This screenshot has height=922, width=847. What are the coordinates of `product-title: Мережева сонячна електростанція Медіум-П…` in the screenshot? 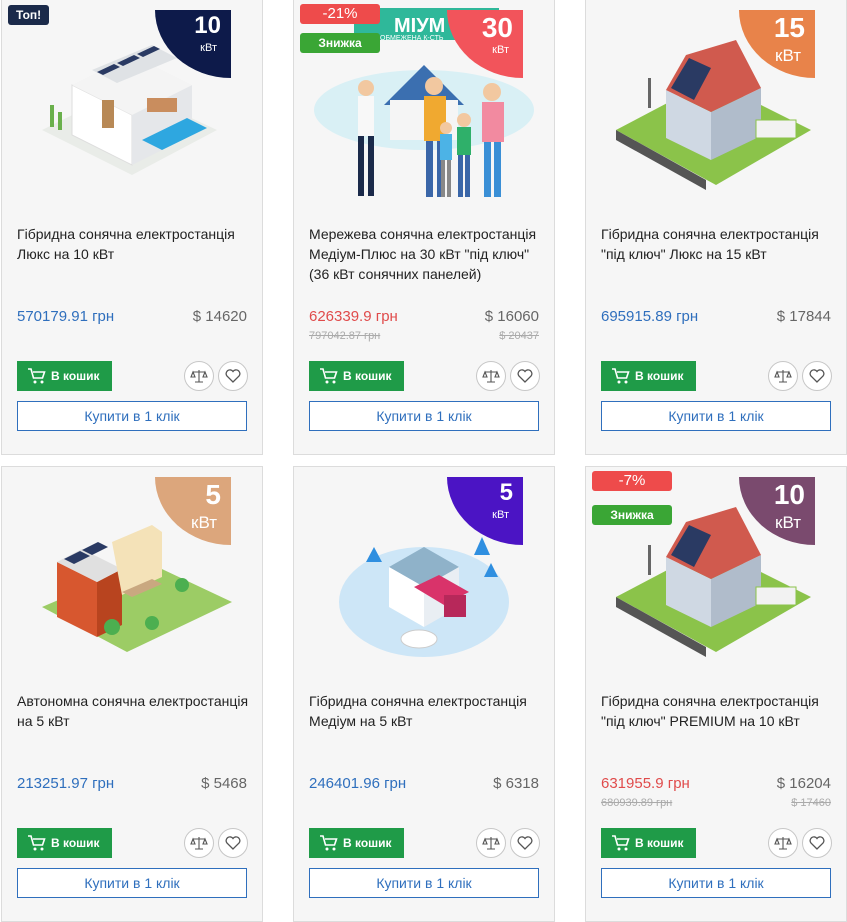 It's located at (427, 254).